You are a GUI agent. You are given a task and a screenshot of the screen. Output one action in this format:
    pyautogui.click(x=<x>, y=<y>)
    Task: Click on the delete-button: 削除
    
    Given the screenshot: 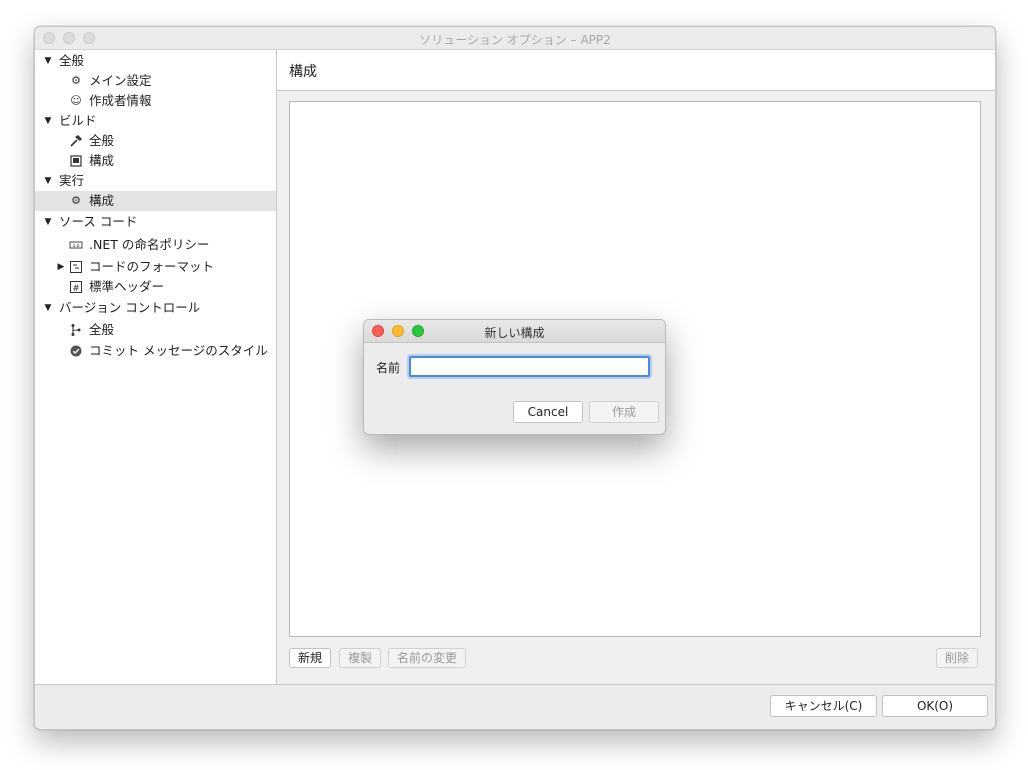 What is the action you would take?
    pyautogui.click(x=957, y=658)
    